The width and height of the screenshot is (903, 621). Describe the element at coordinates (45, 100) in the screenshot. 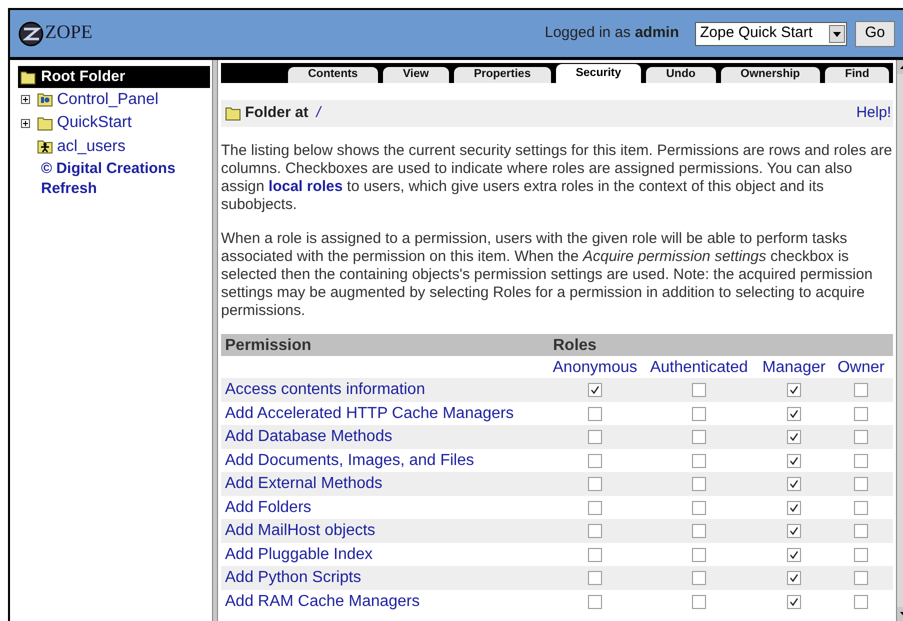

I see `control-panel-icon` at that location.